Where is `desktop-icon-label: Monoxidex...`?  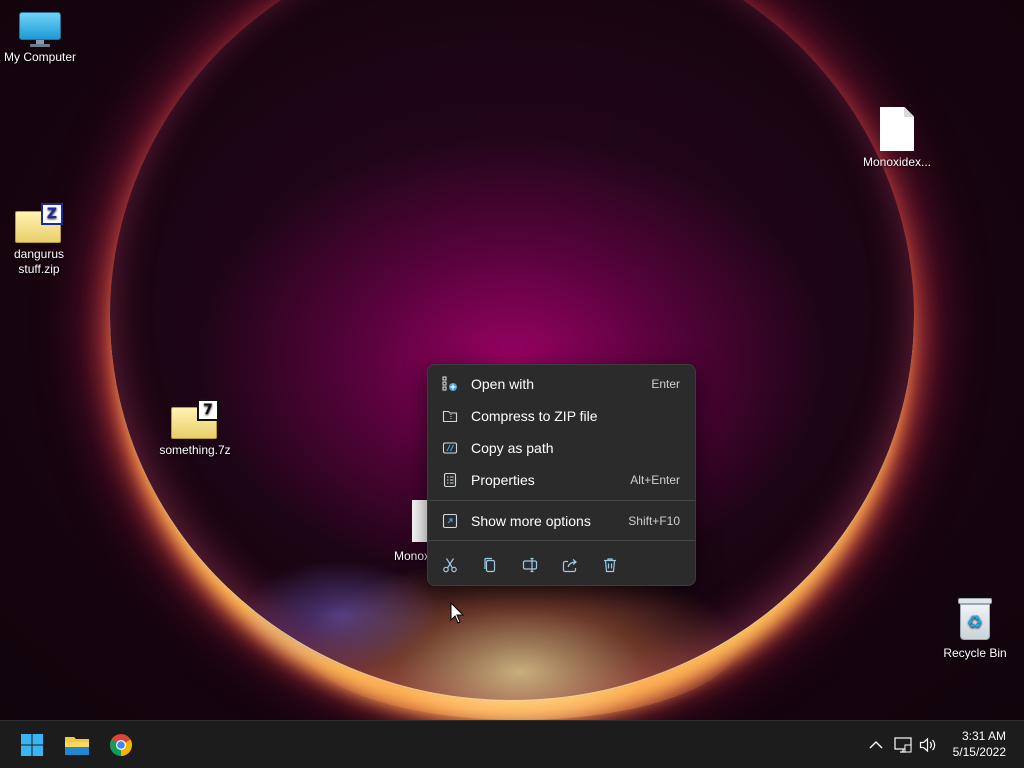
desktop-icon-label: Monoxidex... is located at coordinates (897, 162).